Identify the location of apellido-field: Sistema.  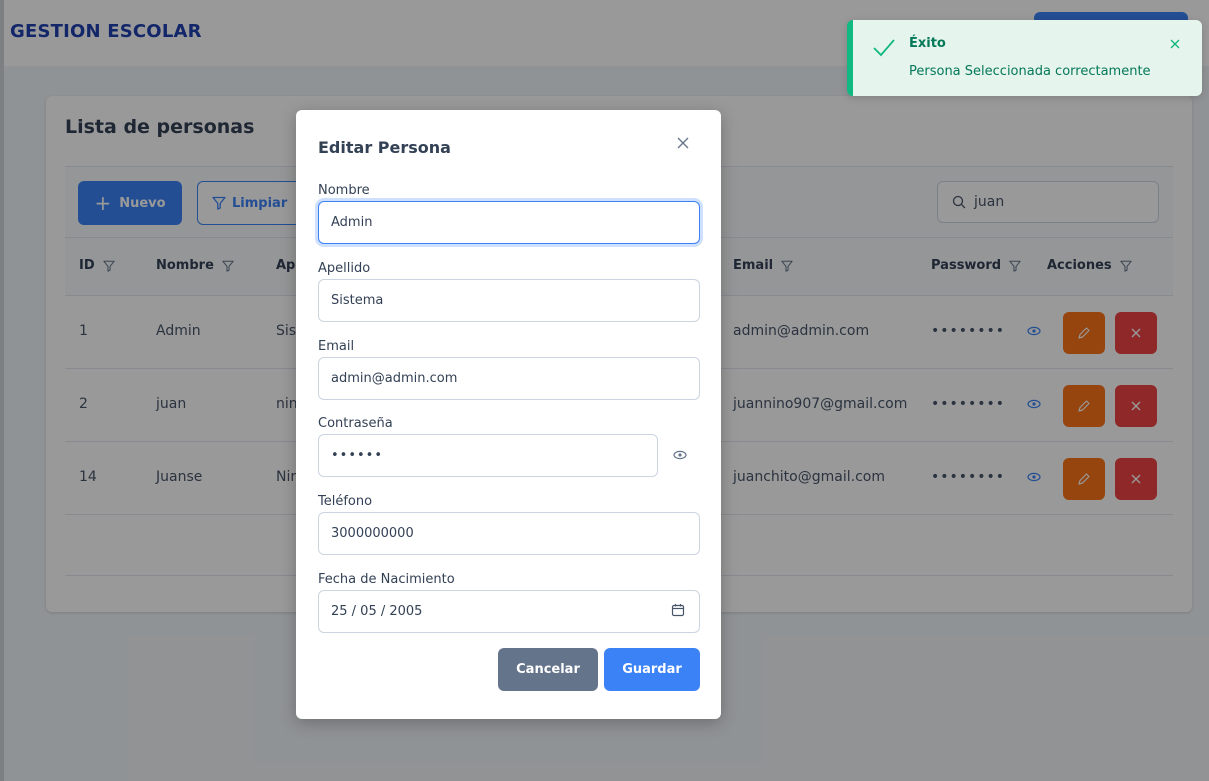
(509, 300).